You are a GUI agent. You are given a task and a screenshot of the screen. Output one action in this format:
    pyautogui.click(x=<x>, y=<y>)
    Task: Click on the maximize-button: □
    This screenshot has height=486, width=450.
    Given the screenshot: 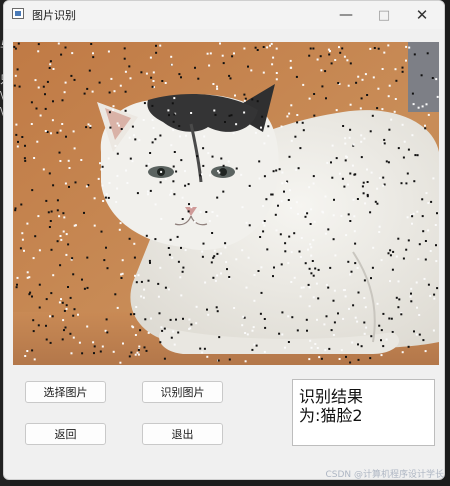 What is the action you would take?
    pyautogui.click(x=384, y=15)
    